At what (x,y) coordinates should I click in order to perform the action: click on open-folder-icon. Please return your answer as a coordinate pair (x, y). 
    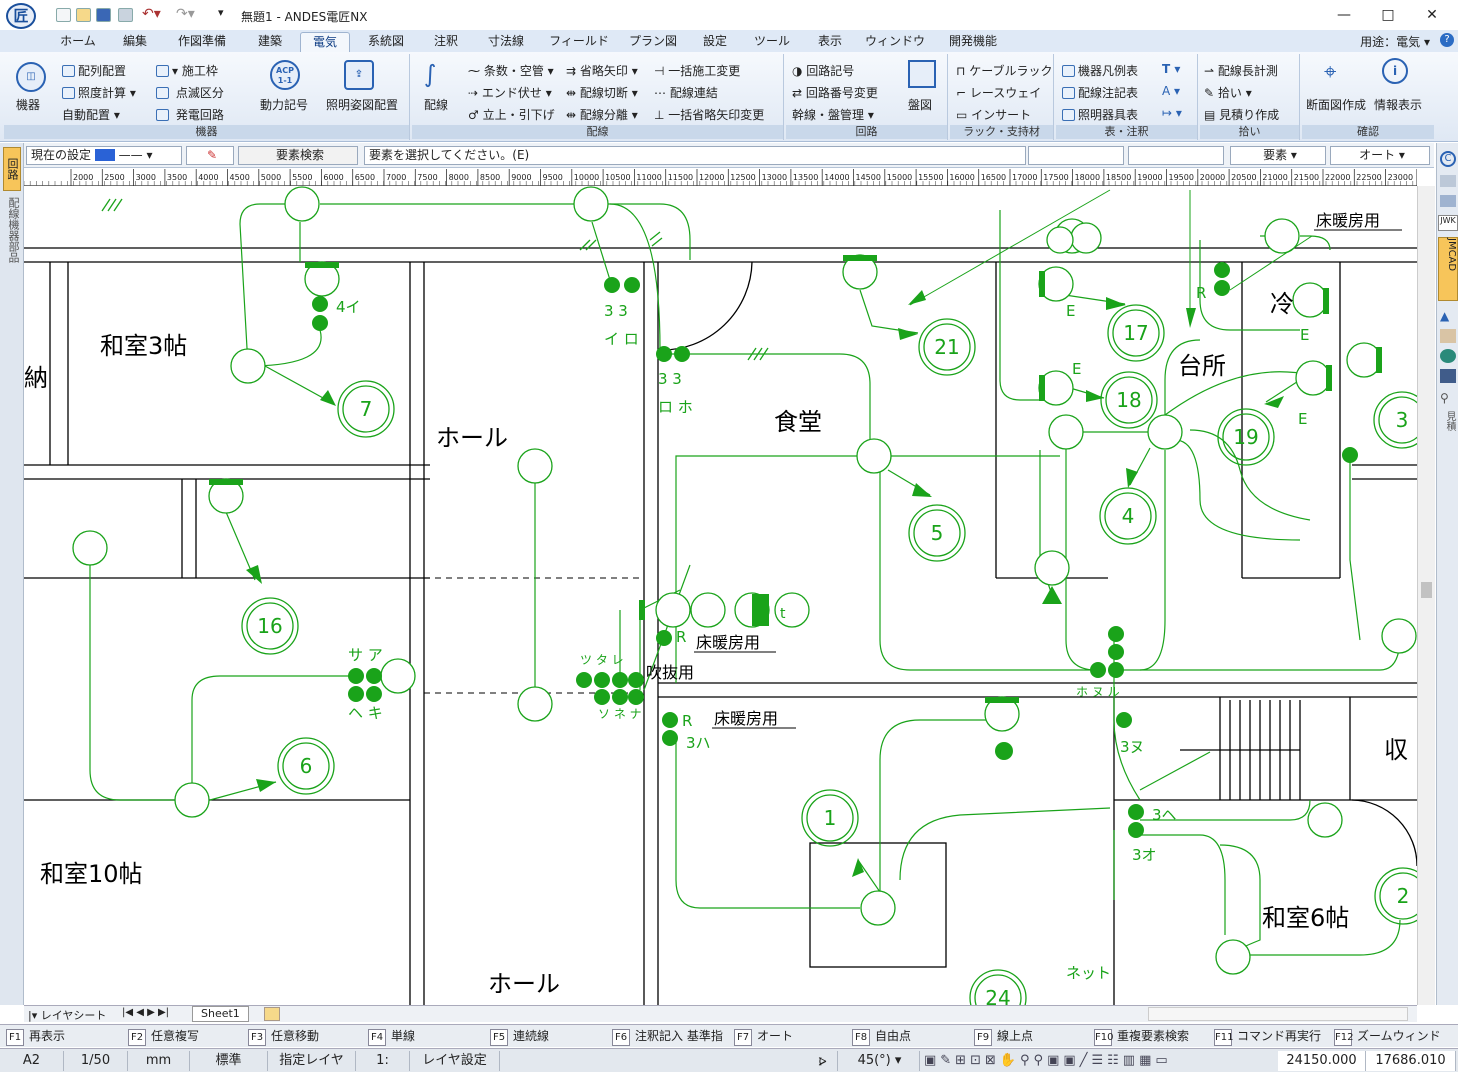
    Looking at the image, I should click on (83, 15).